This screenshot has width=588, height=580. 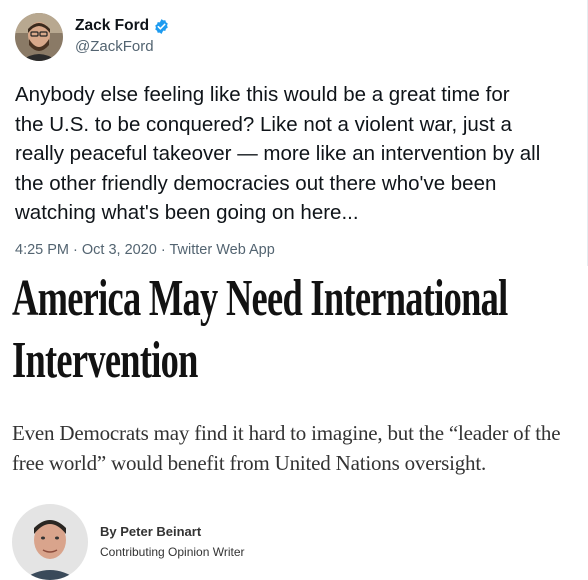 What do you see at coordinates (221, 250) in the screenshot?
I see `tweet-source-app: Twitter Web App` at bounding box center [221, 250].